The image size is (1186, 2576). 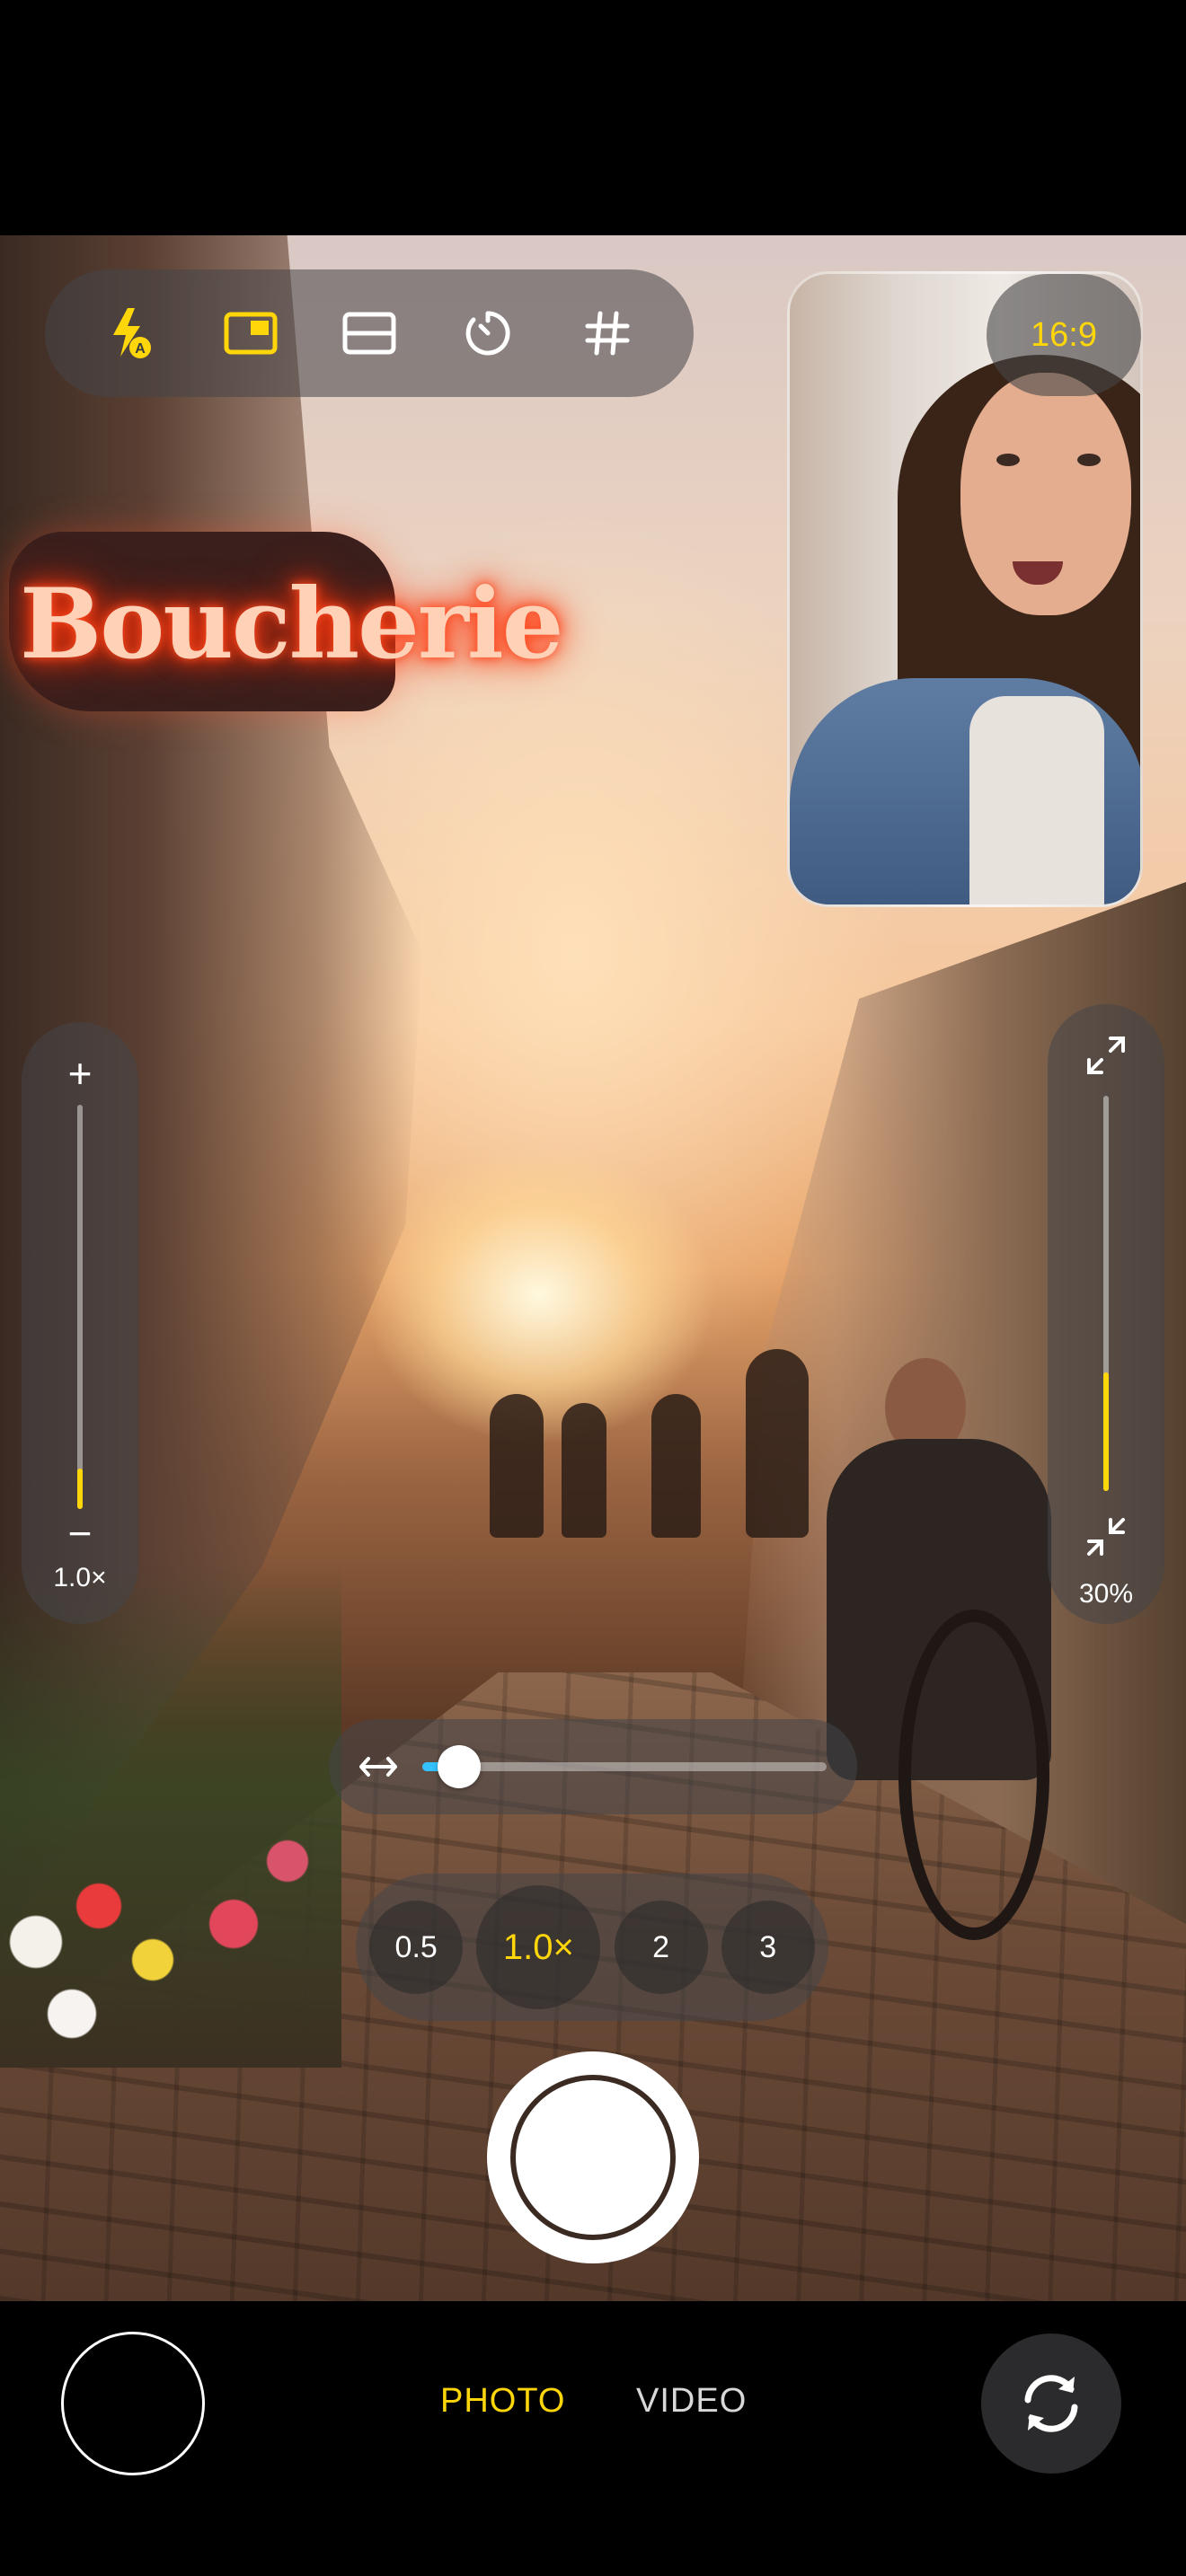 What do you see at coordinates (378, 1769) in the screenshot?
I see `horizontal-arrows-icon` at bounding box center [378, 1769].